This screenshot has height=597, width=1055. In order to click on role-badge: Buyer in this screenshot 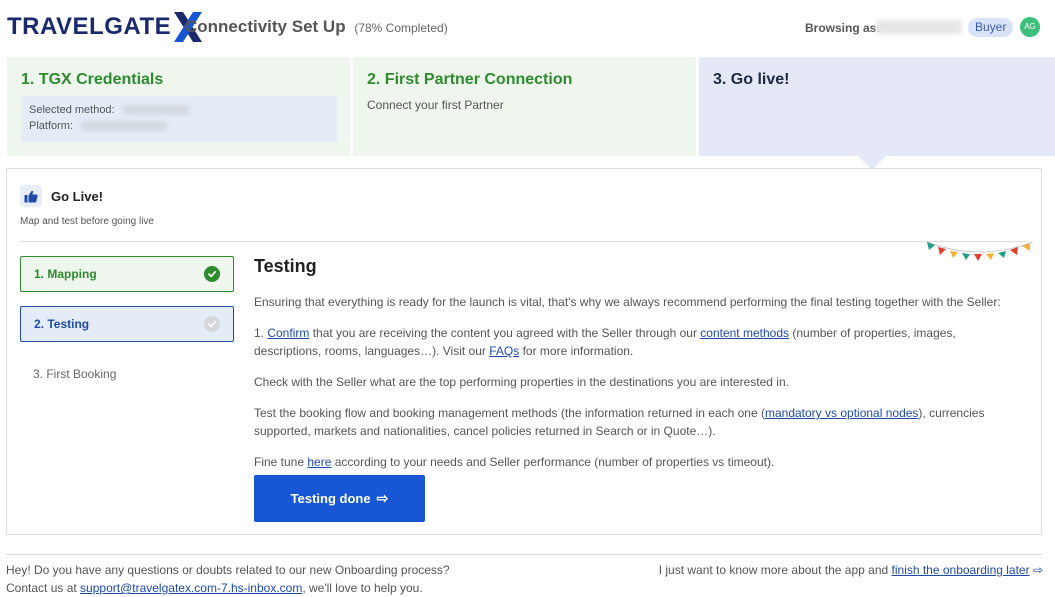, I will do `click(991, 27)`.